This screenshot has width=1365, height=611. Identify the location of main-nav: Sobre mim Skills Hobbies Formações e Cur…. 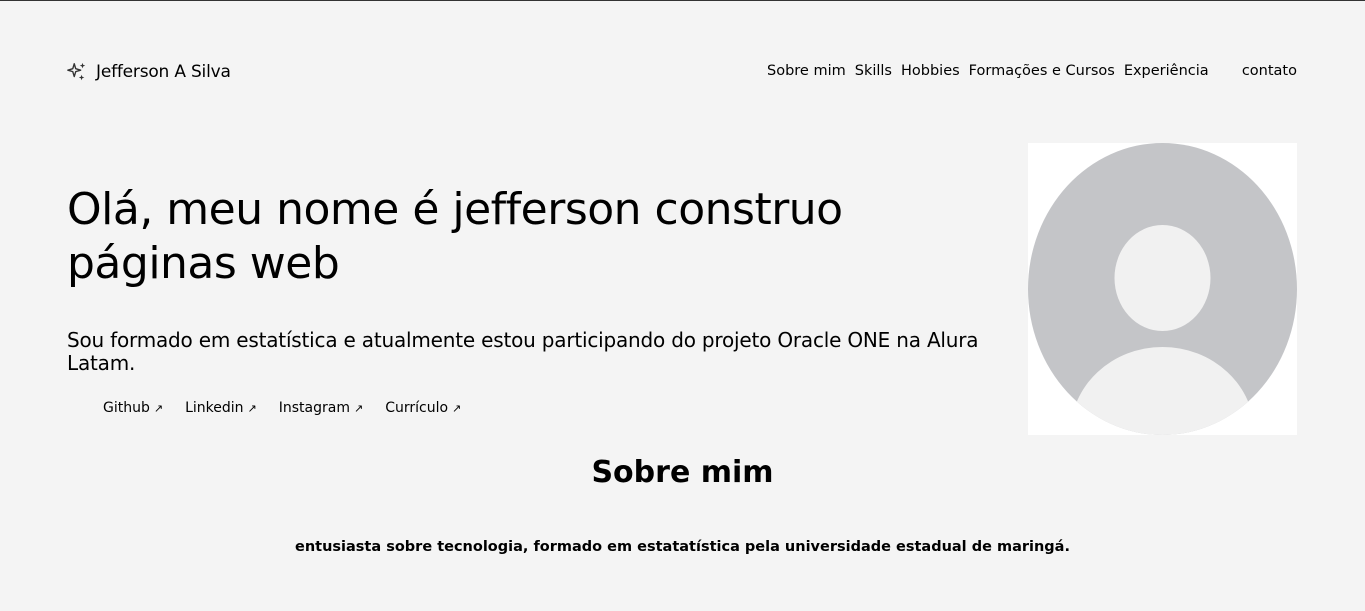
(988, 71).